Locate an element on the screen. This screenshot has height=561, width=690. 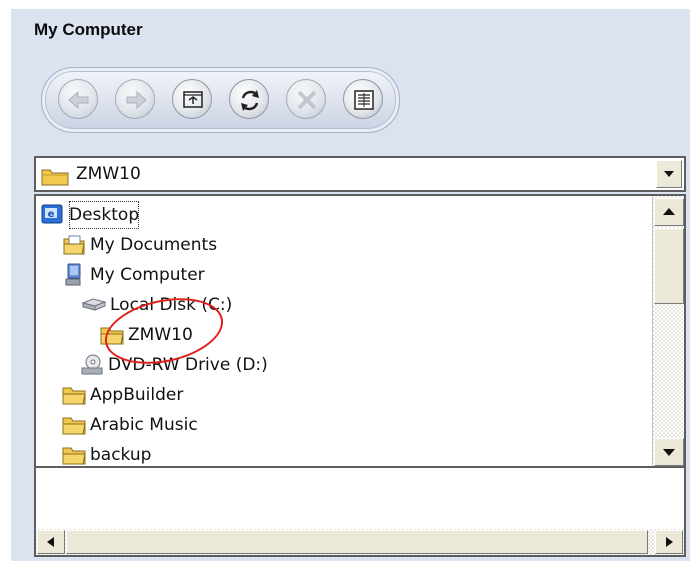
back-arrow-icon is located at coordinates (78, 100).